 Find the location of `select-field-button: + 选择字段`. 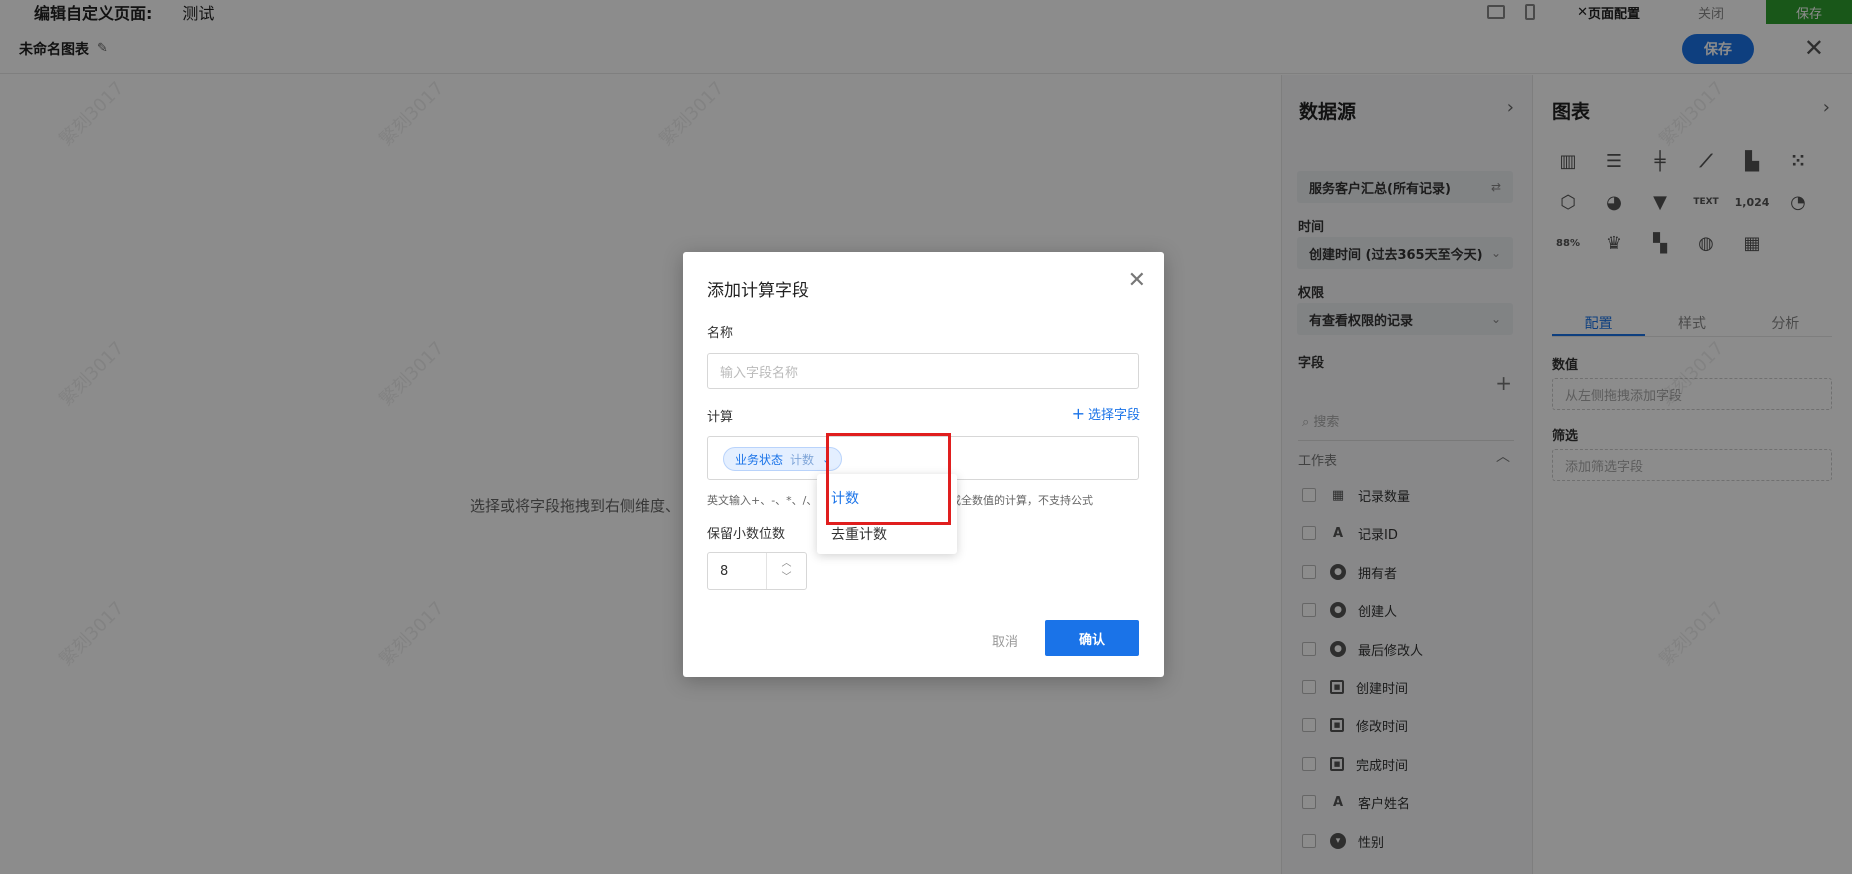

select-field-button: + 选择字段 is located at coordinates (1106, 413).